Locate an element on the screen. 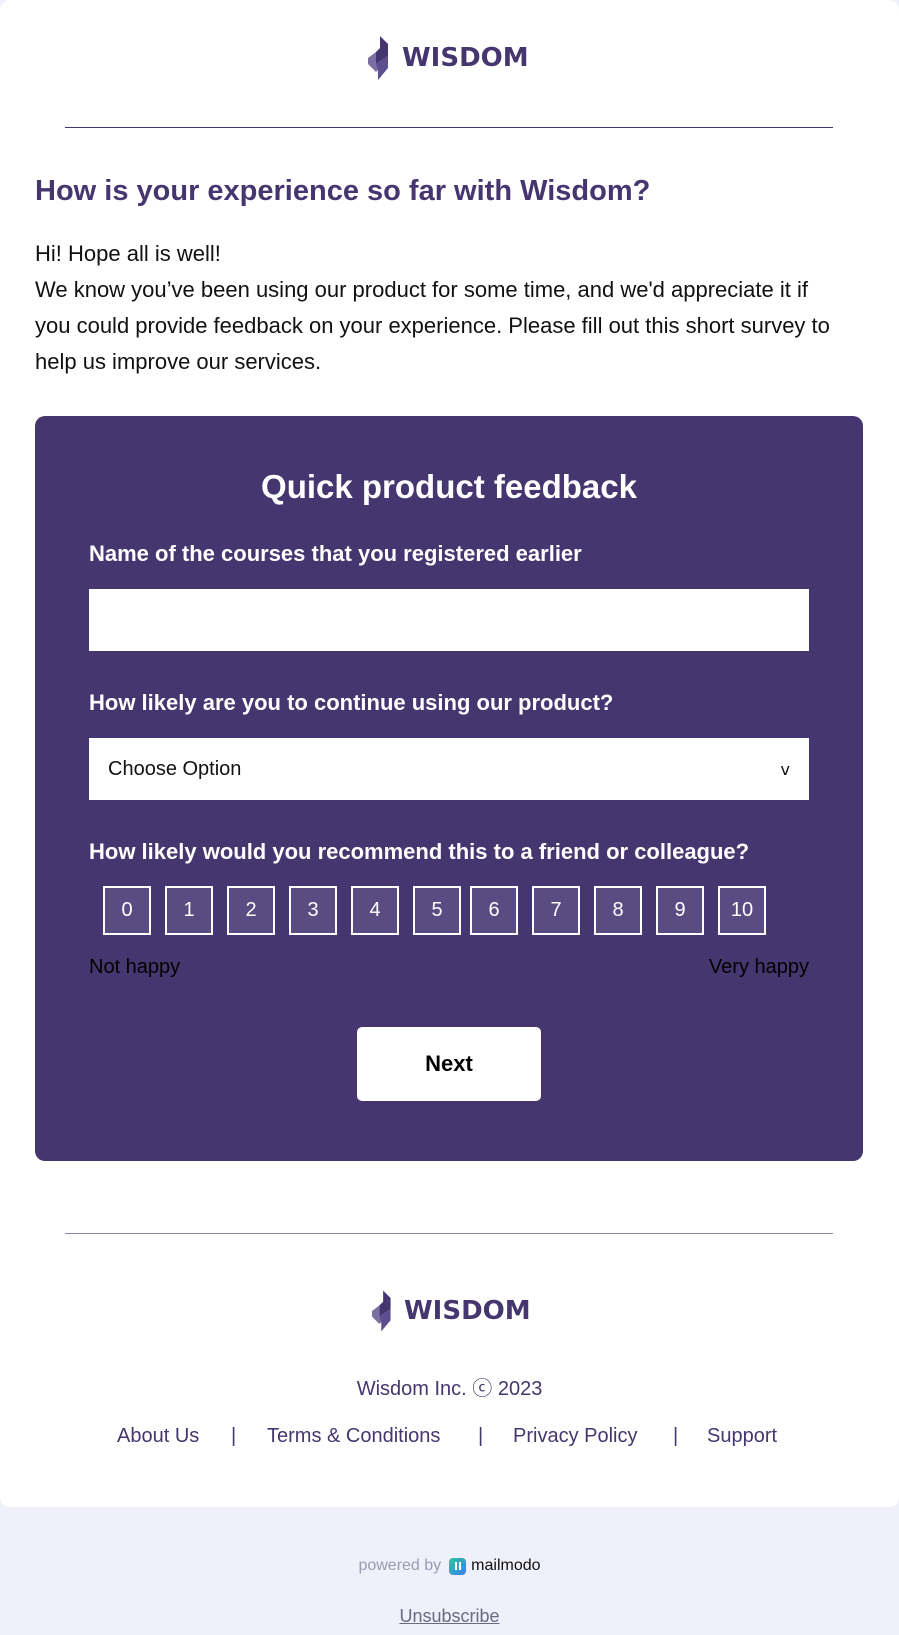 The height and width of the screenshot is (1635, 899). footer-divider is located at coordinates (449, 1233).